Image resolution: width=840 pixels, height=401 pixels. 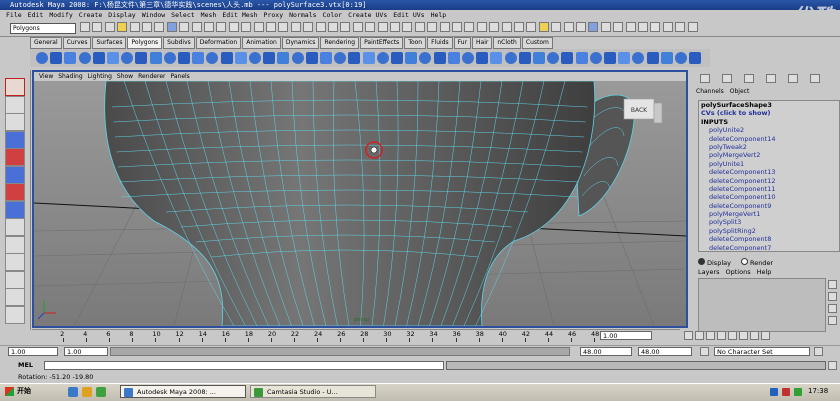 I want to click on shelf-tab-custom: Custom, so click(x=537, y=43).